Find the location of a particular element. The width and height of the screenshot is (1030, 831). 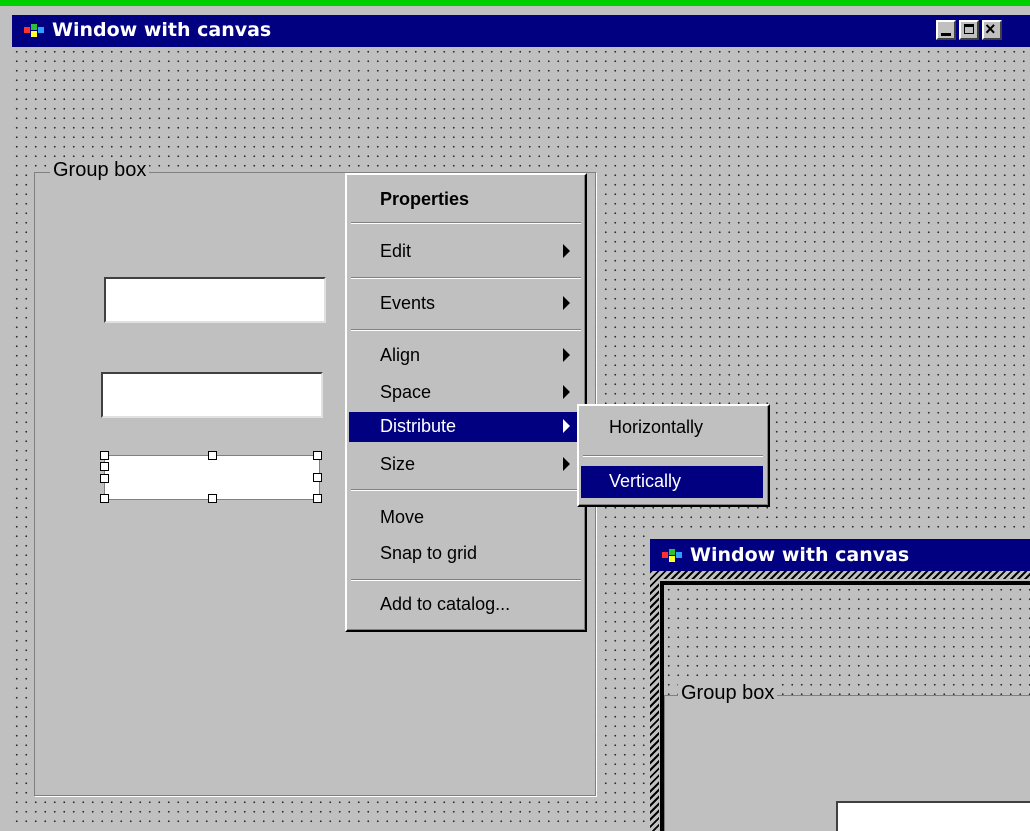

main-title-bar: Window with canvas × is located at coordinates (521, 31).